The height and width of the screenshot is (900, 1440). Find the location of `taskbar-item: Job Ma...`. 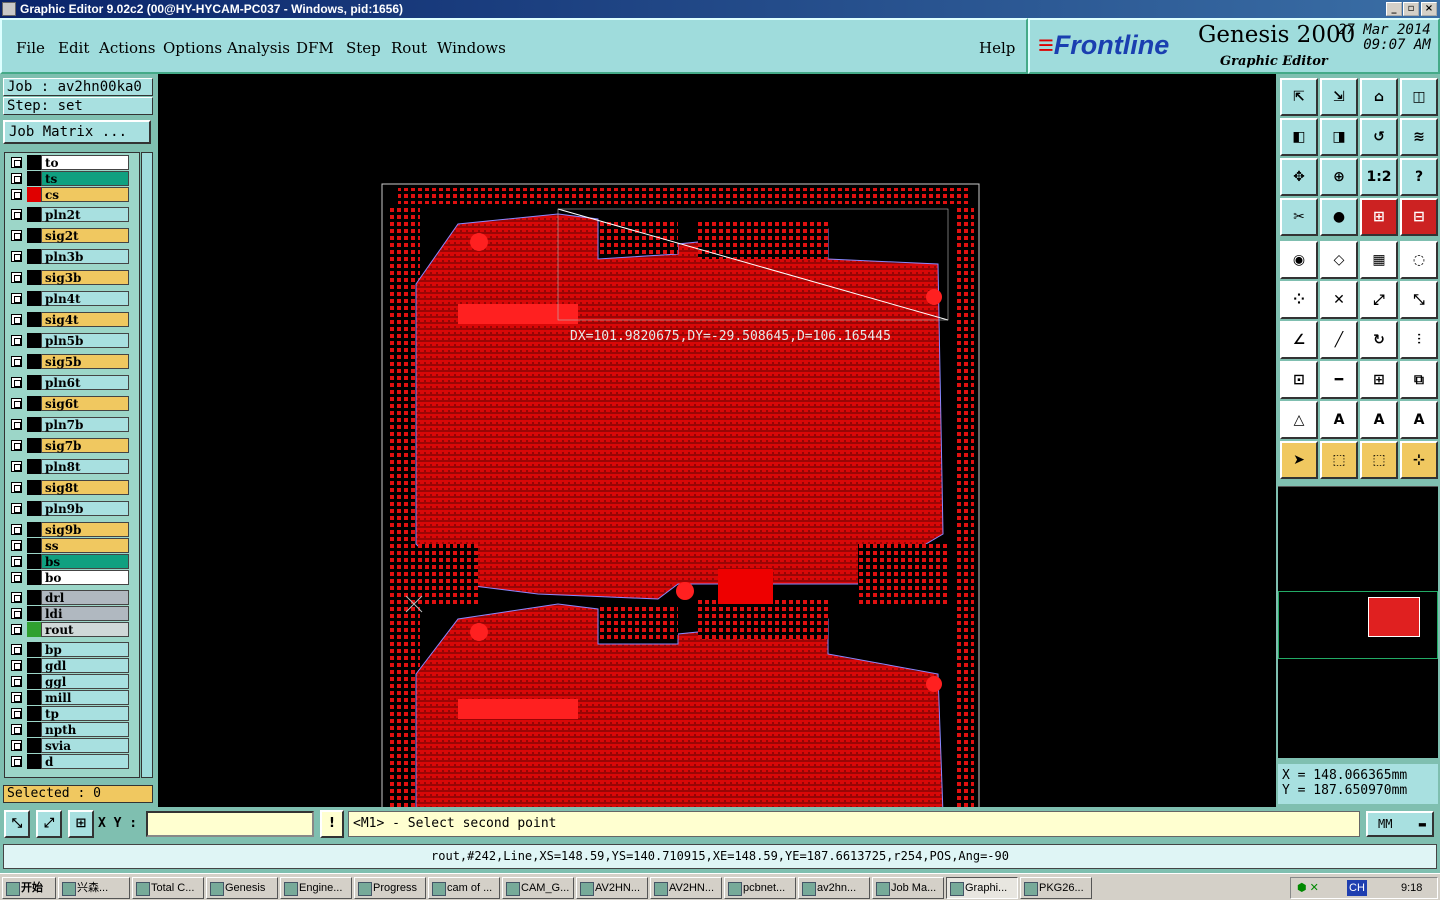

taskbar-item: Job Ma... is located at coordinates (908, 888).